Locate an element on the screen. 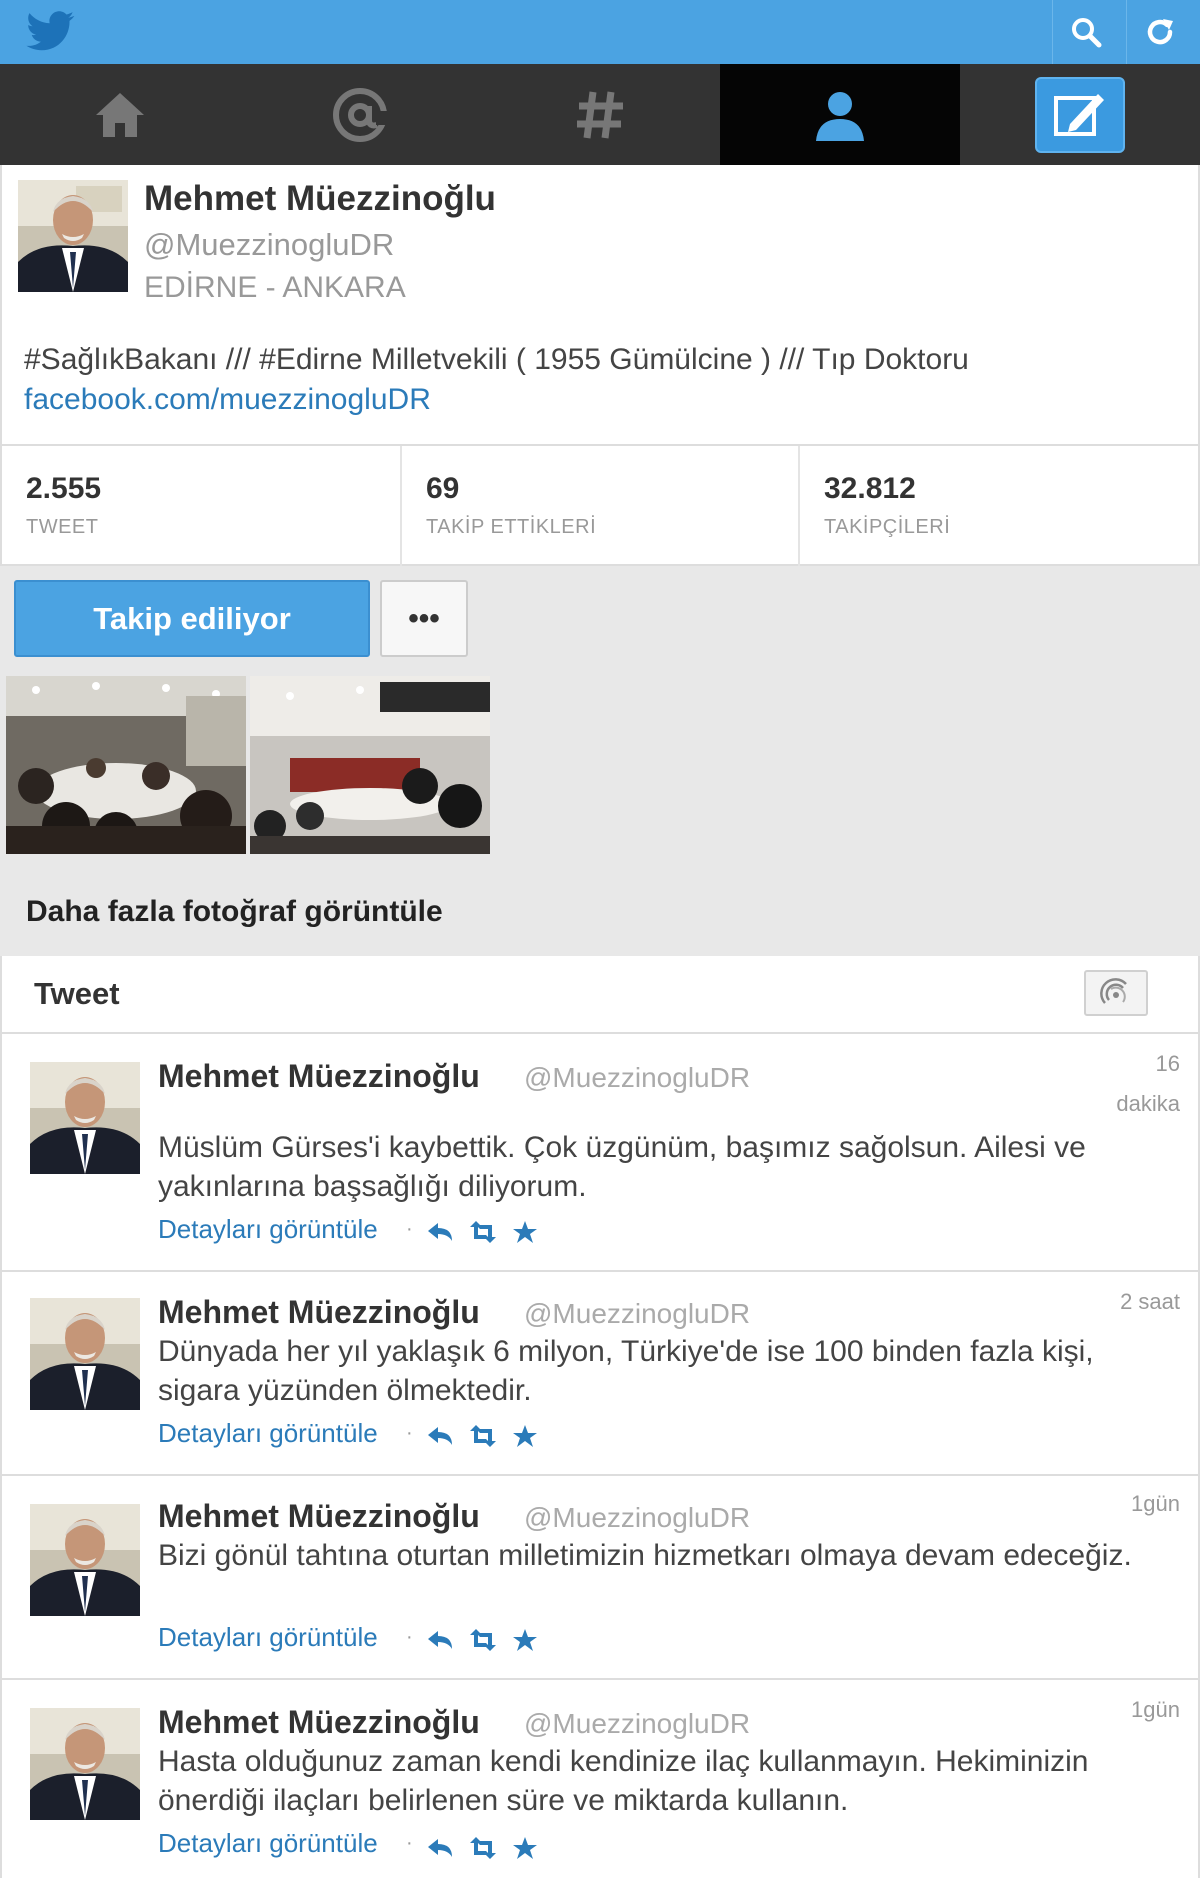 The width and height of the screenshot is (1200, 1878). stream-toggle-button is located at coordinates (1116, 993).